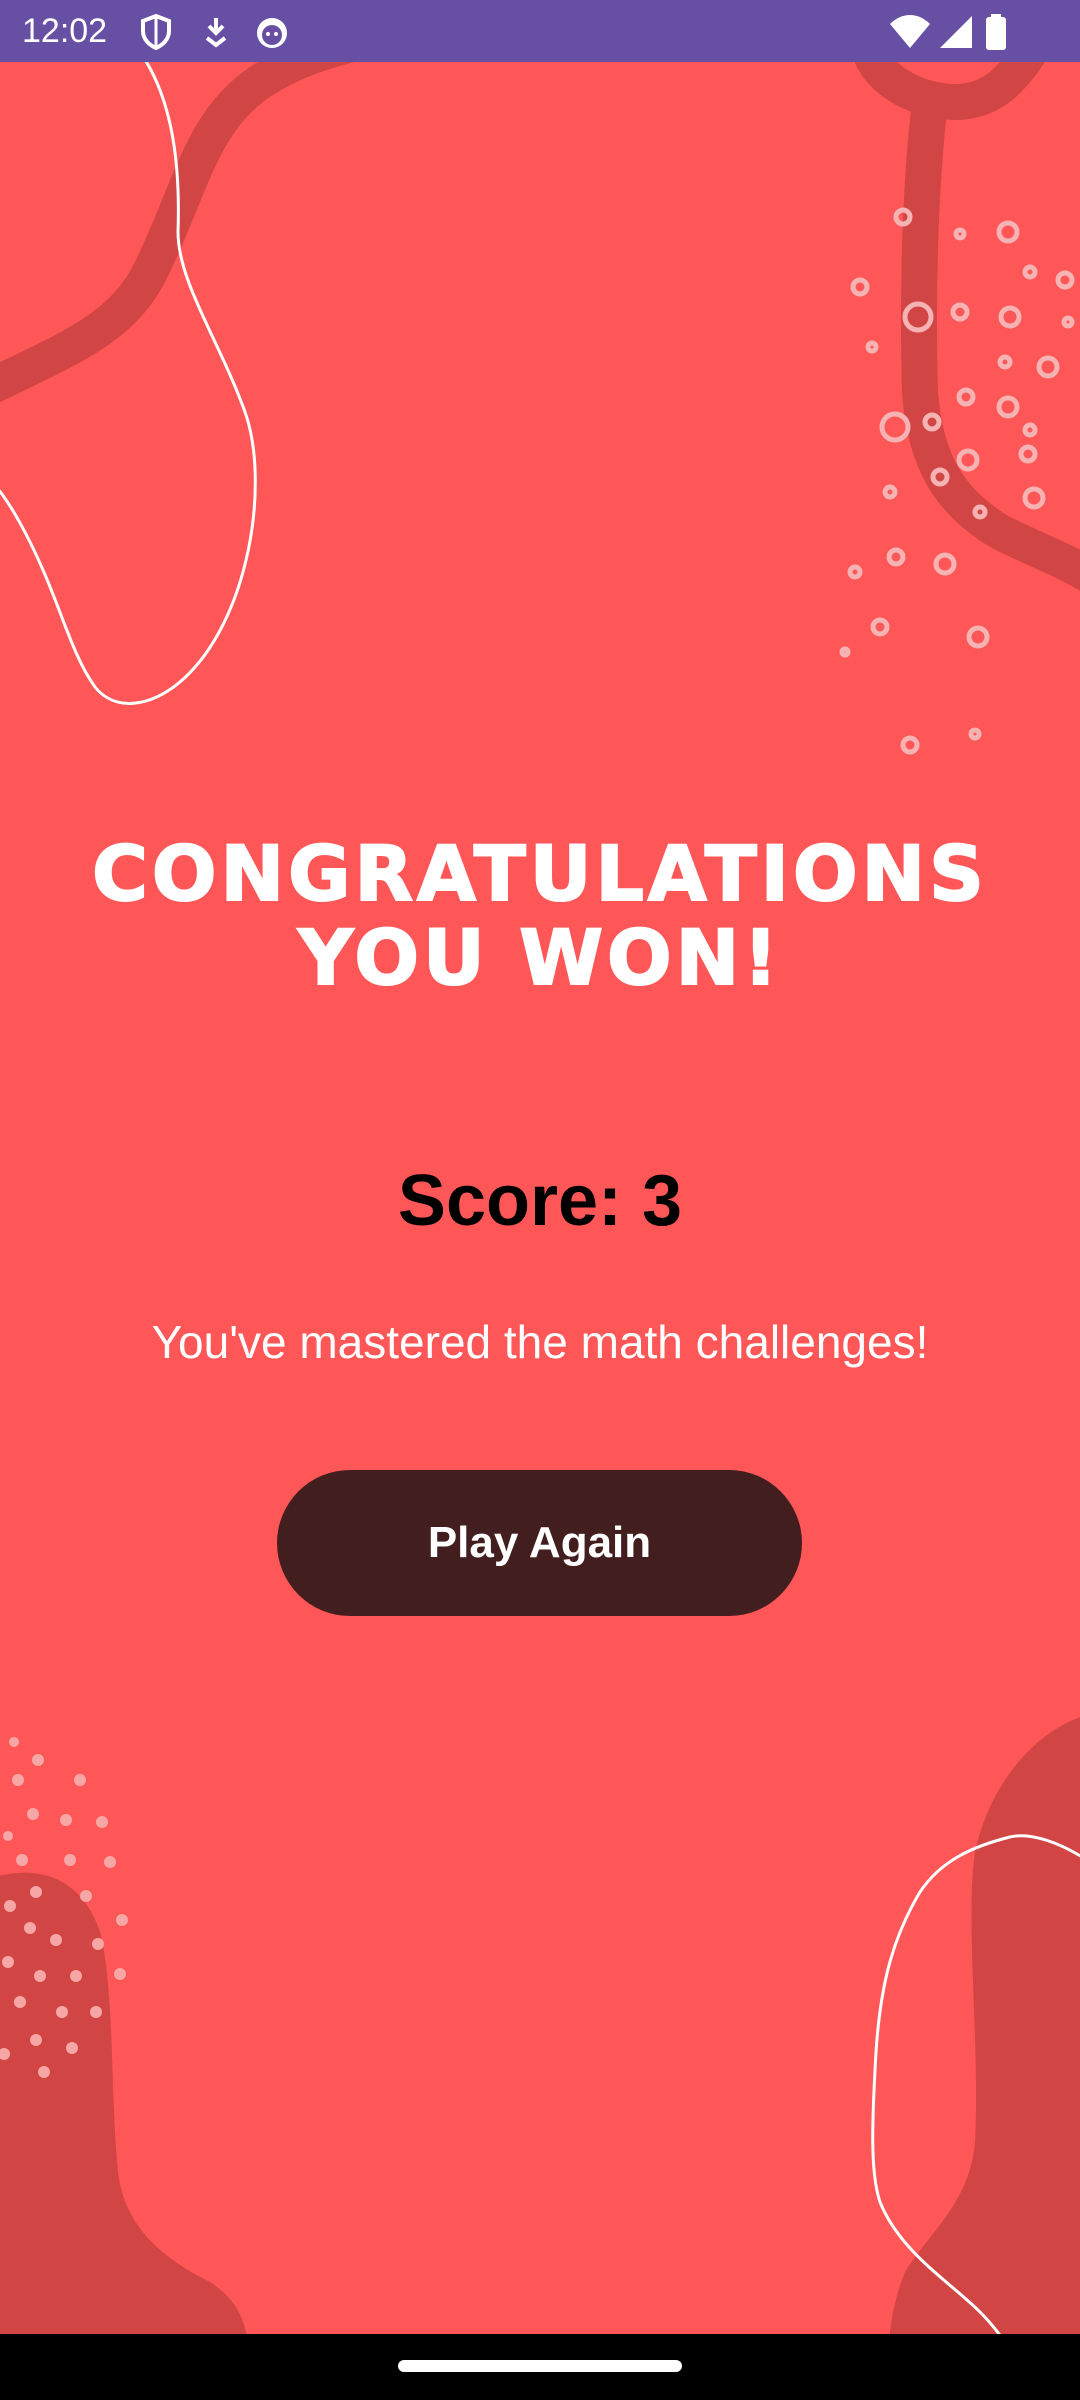 This screenshot has width=1080, height=2400. What do you see at coordinates (539, 1543) in the screenshot?
I see `play-again-button: Play Again` at bounding box center [539, 1543].